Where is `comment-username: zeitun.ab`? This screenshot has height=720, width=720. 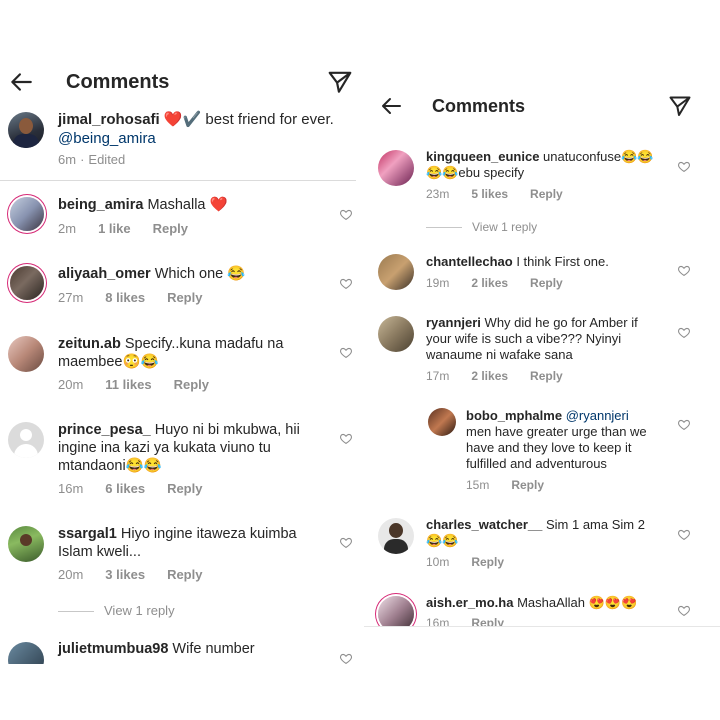 comment-username: zeitun.ab is located at coordinates (89, 344).